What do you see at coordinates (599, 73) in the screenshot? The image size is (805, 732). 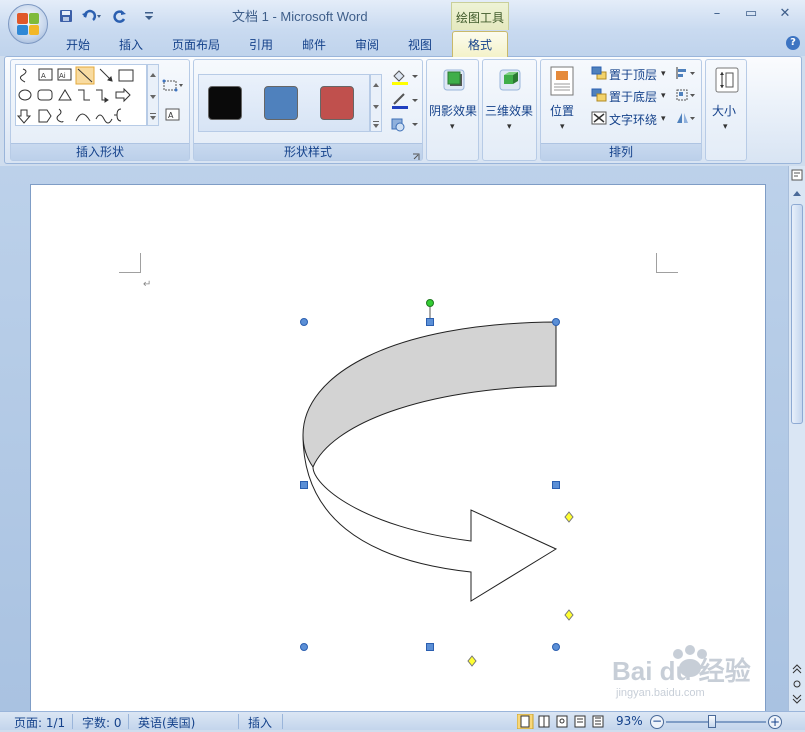 I see `bring-to-front-icon` at bounding box center [599, 73].